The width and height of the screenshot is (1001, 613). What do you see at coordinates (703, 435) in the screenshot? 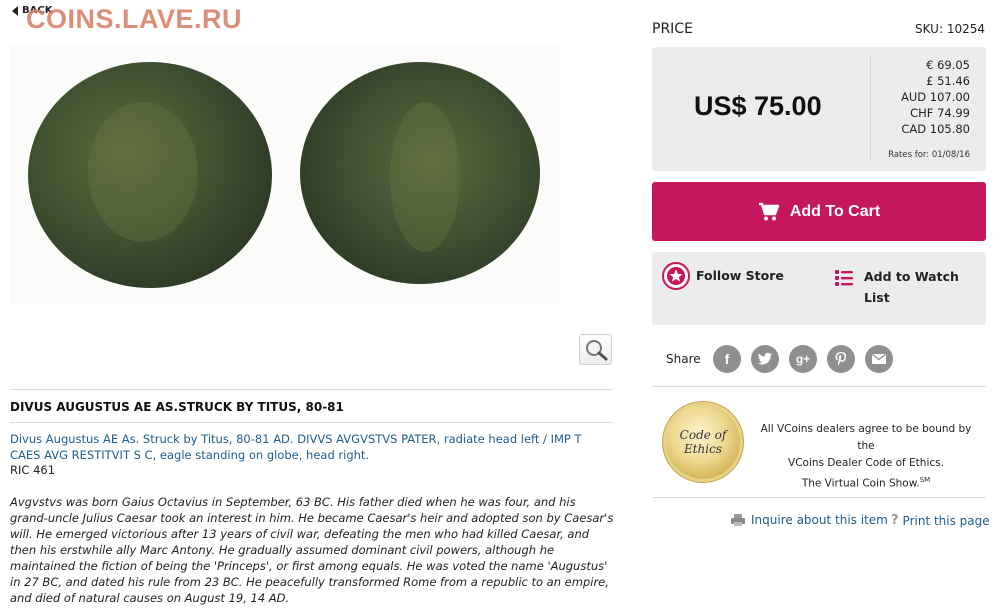
I see `ethics-badge-line1: Code of` at bounding box center [703, 435].